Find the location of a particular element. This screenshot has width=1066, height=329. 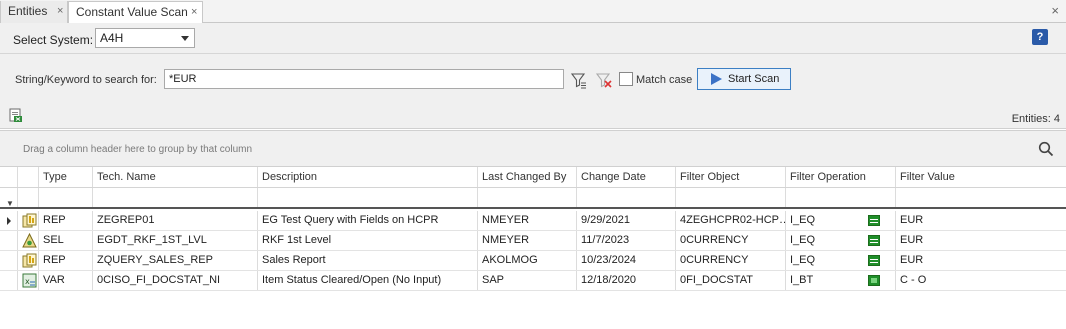

search-icon is located at coordinates (1046, 149).